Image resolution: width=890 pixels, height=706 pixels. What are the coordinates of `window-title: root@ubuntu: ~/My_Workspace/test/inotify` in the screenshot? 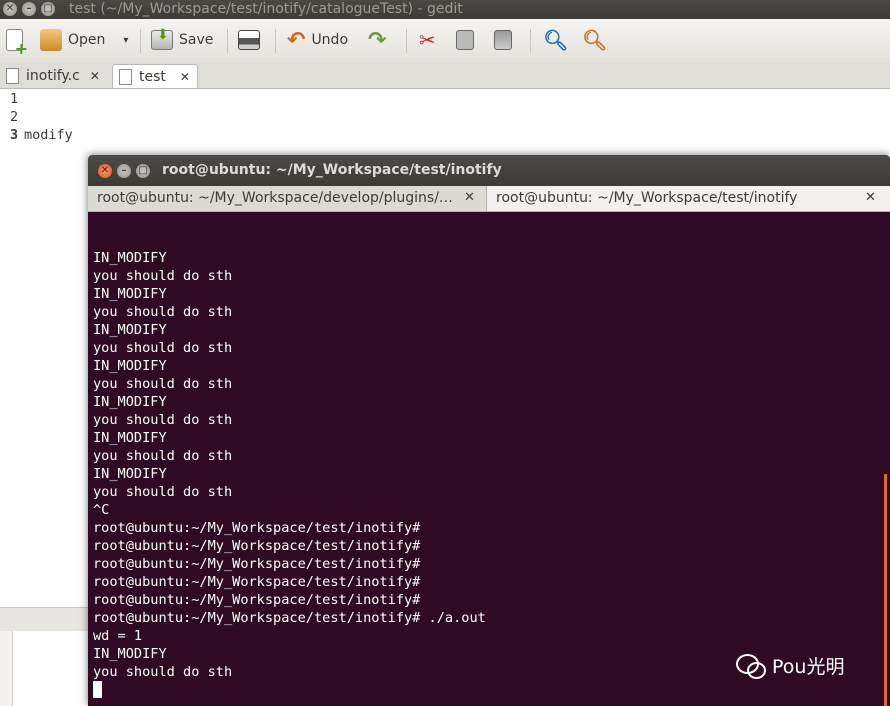 It's located at (332, 170).